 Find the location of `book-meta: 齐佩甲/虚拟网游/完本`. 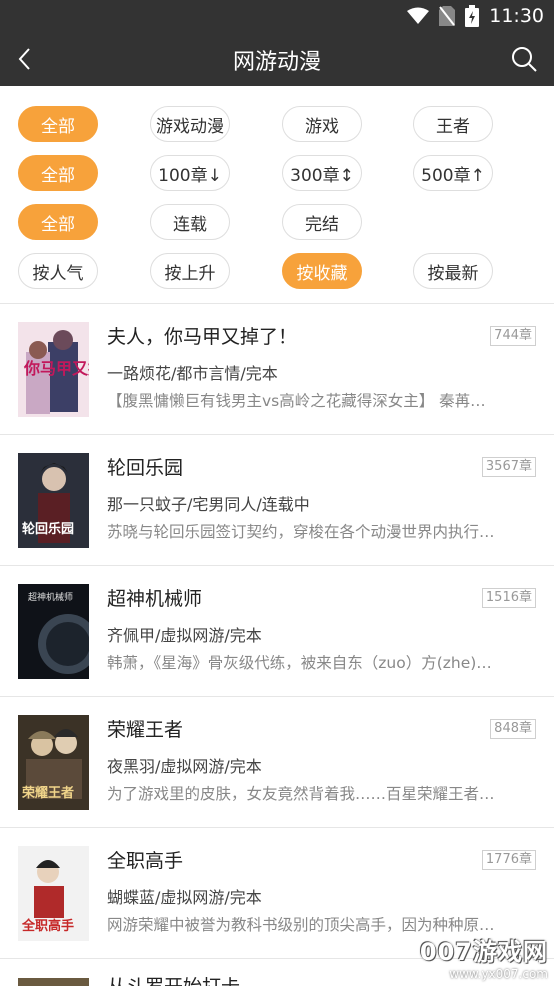

book-meta: 齐佩甲/虚拟网游/完本 is located at coordinates (184, 635).